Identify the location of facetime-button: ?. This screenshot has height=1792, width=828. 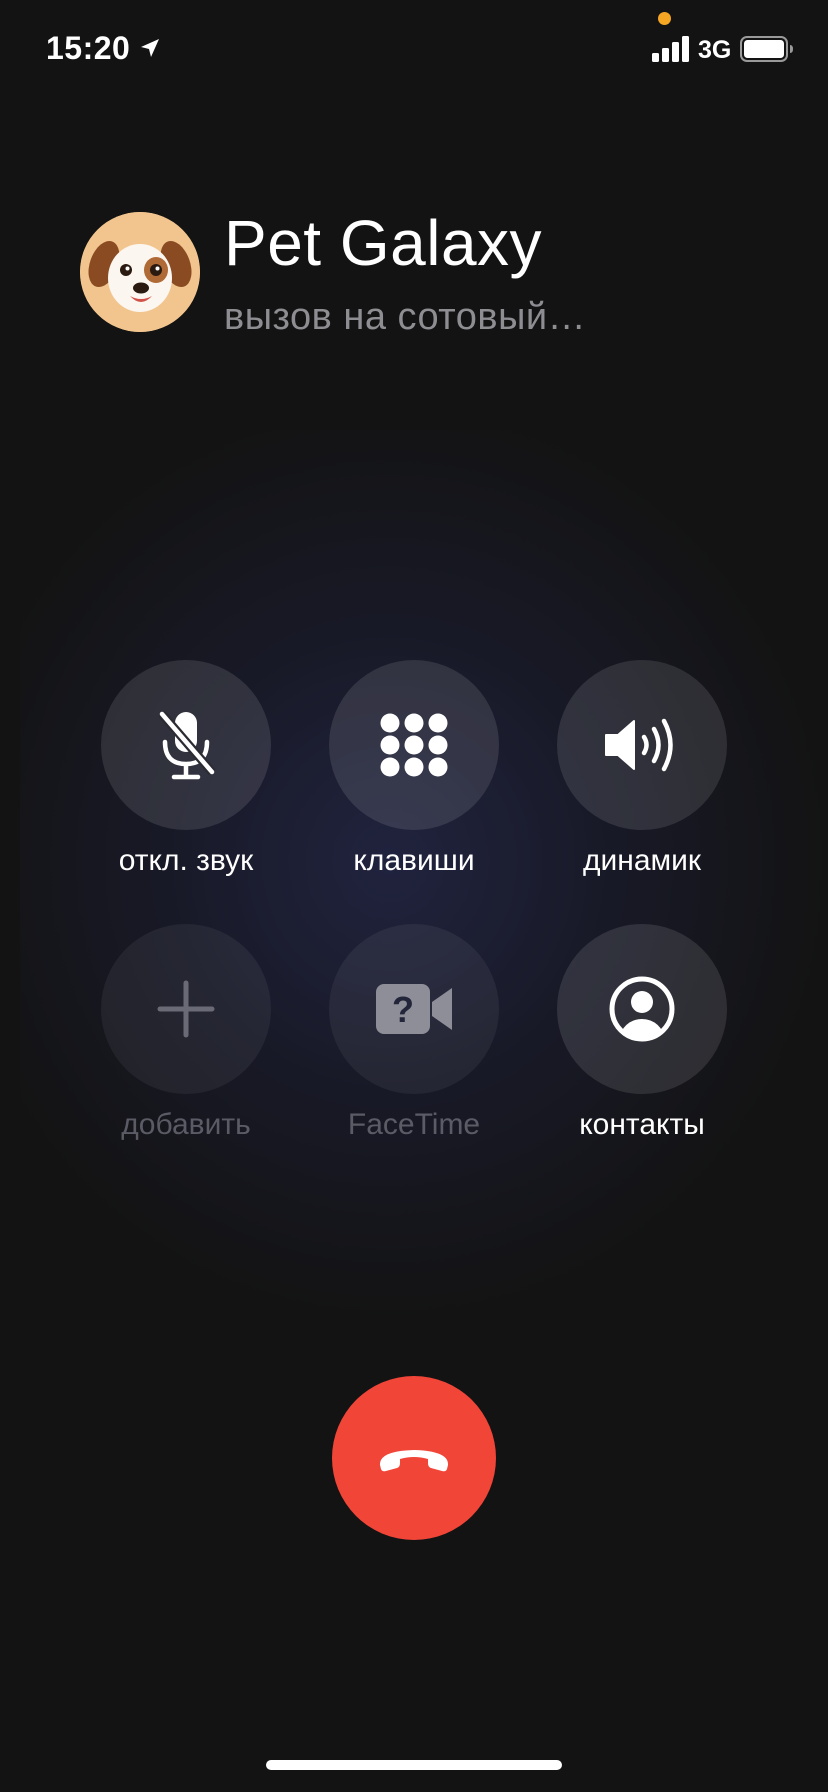
(414, 1009).